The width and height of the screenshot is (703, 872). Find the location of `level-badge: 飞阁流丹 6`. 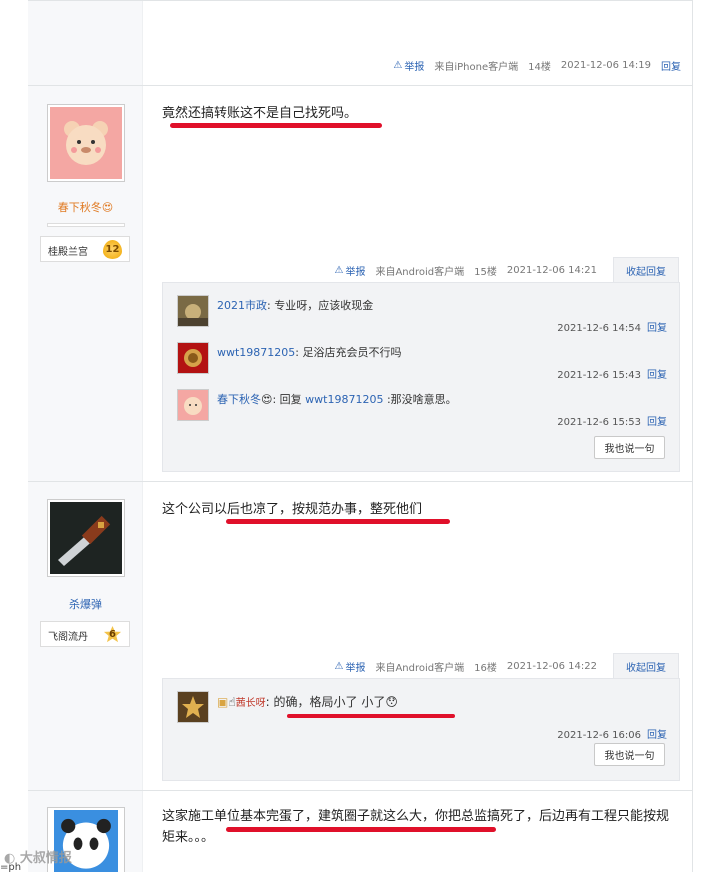

level-badge: 飞阁流丹 6 is located at coordinates (85, 634).